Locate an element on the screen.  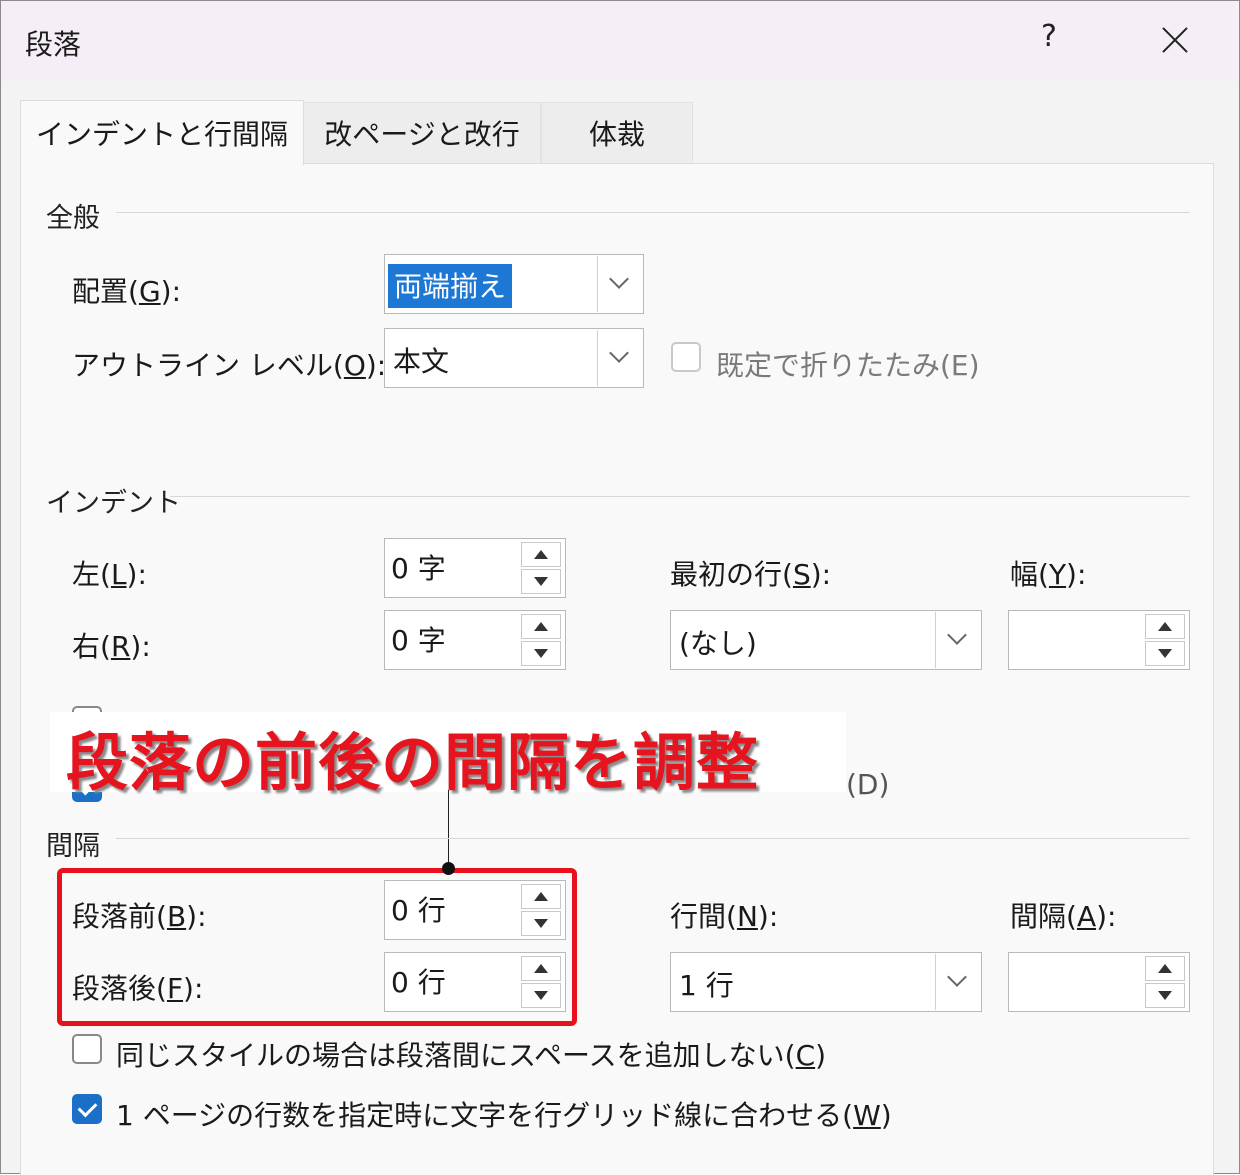
indent-left-label: 左(L): is located at coordinates (109, 574).